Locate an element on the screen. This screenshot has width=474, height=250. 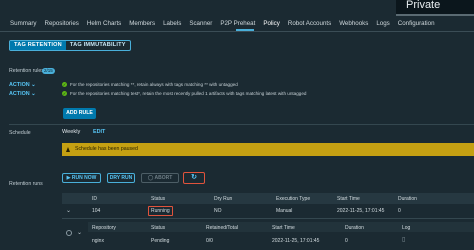
tag-retention-tab: TAG RETENTION is located at coordinates (38, 45).